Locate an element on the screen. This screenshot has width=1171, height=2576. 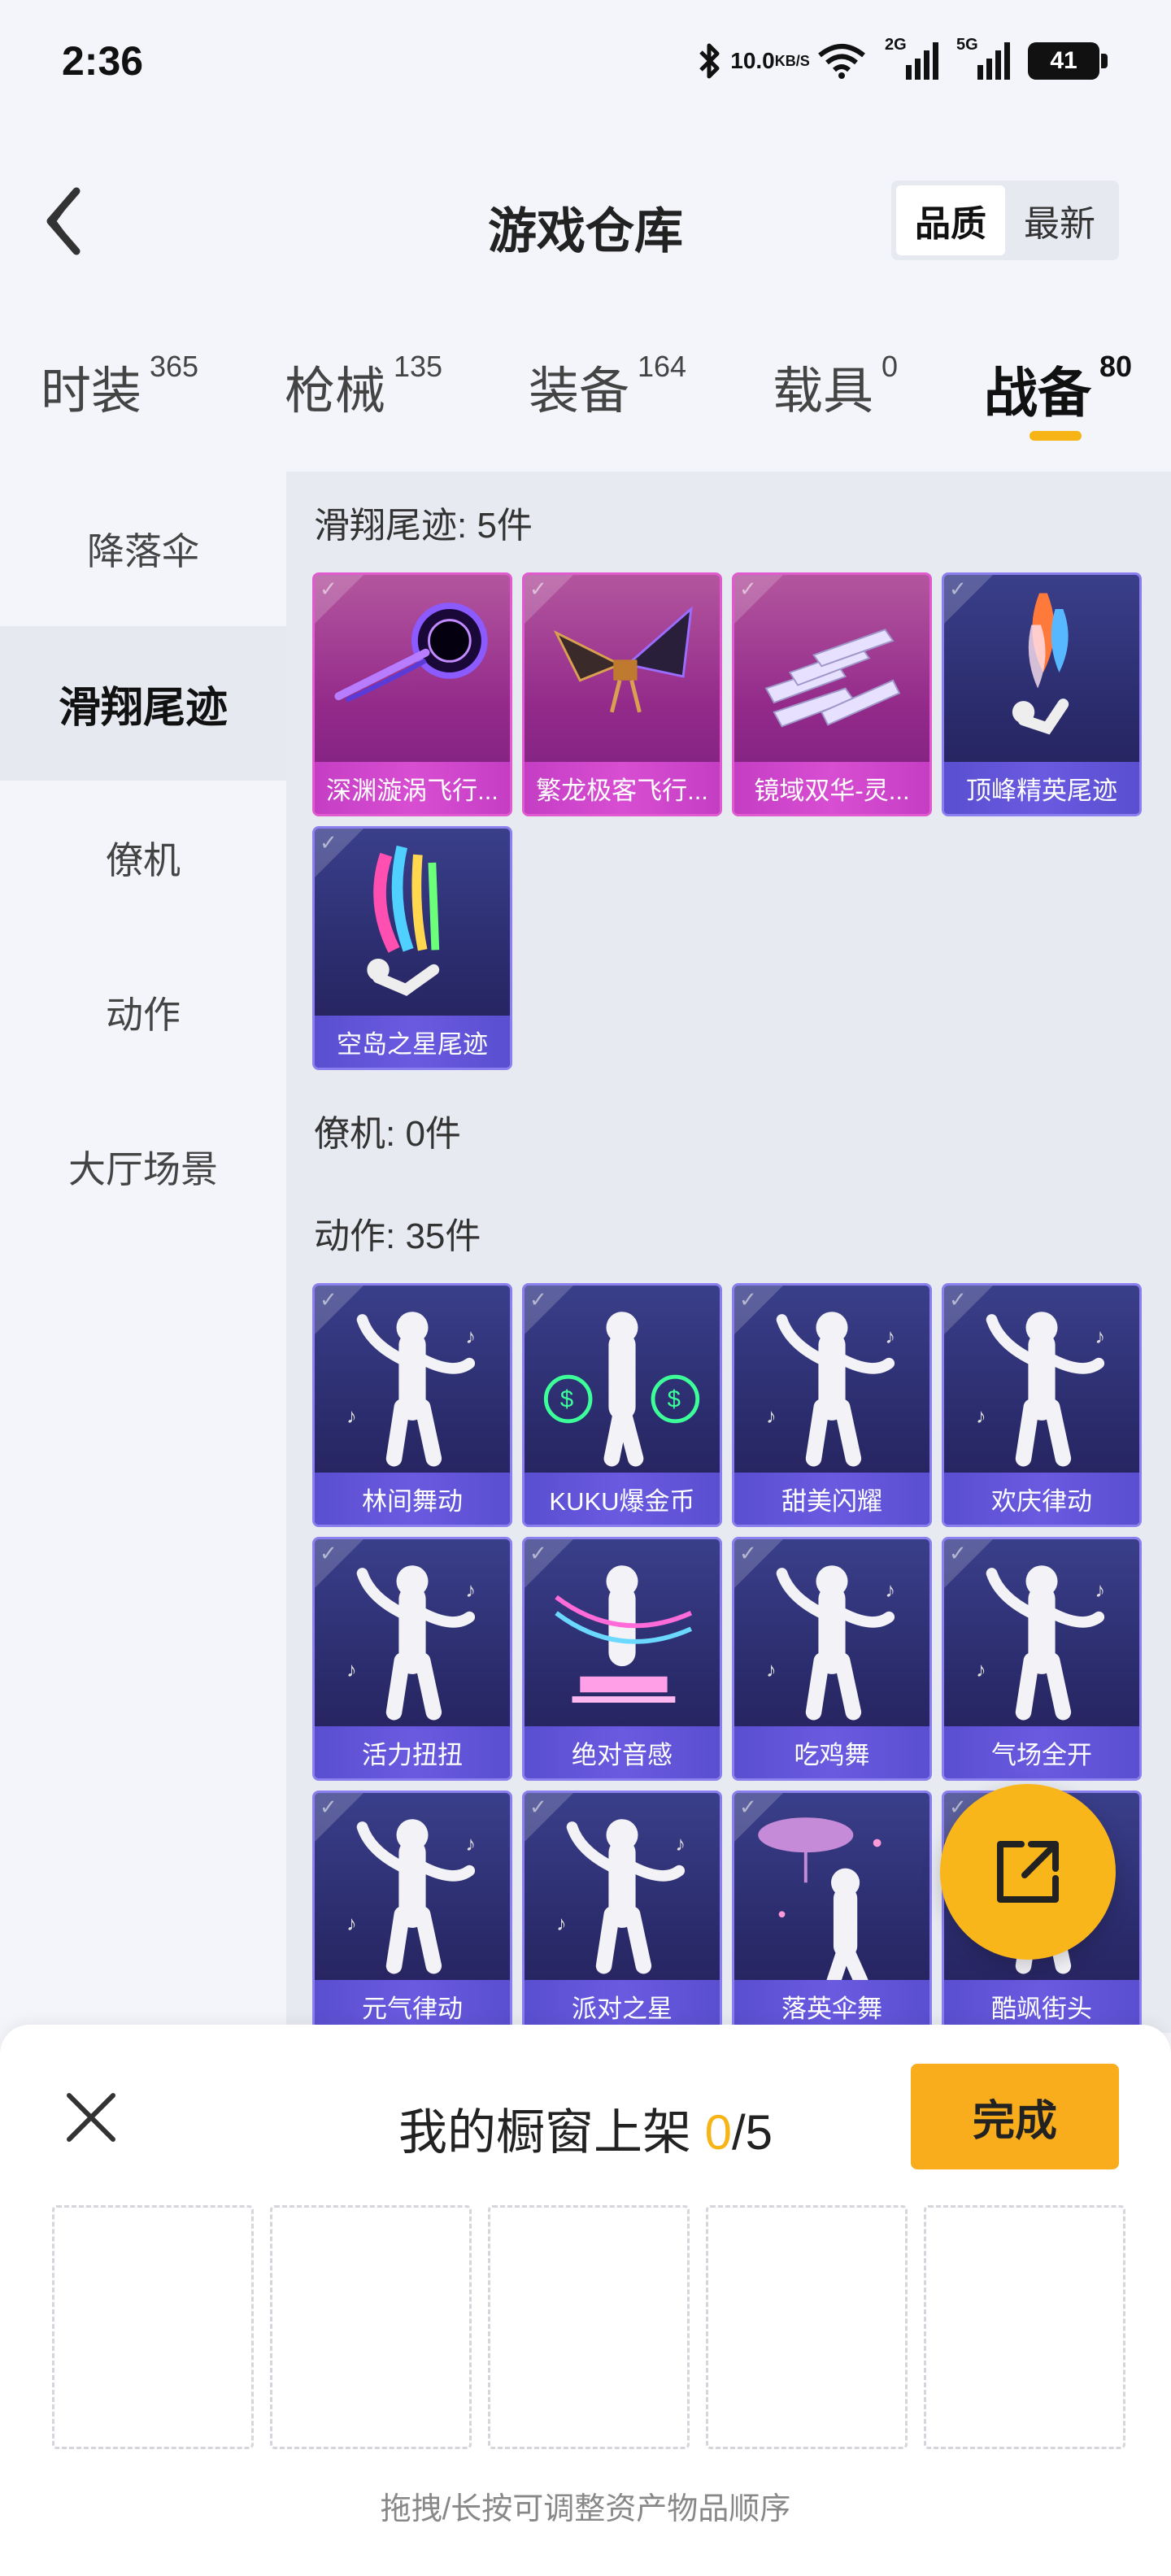
category-tabs: 时装 365 枪械 135 装备 164 载具 0 战备 80 is located at coordinates (585, 399).